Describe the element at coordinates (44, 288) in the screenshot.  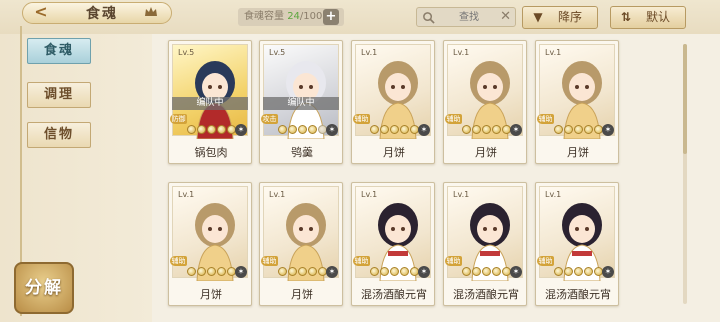
I see `decompose-button: 分解` at that location.